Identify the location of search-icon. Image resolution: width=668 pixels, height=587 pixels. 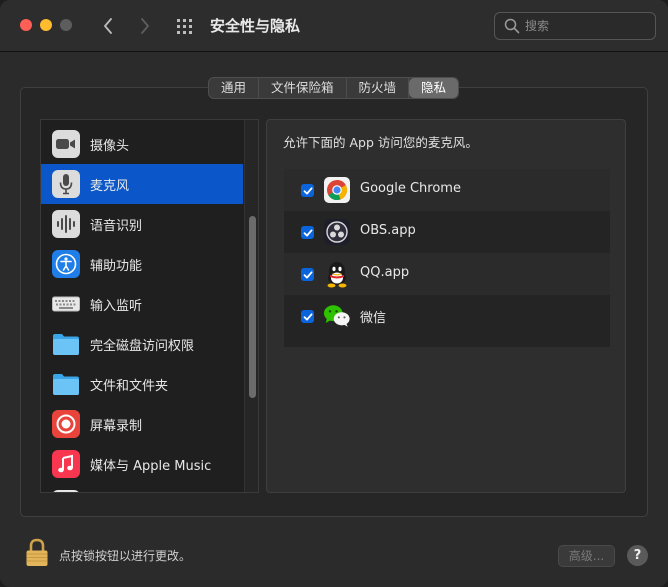
(512, 26).